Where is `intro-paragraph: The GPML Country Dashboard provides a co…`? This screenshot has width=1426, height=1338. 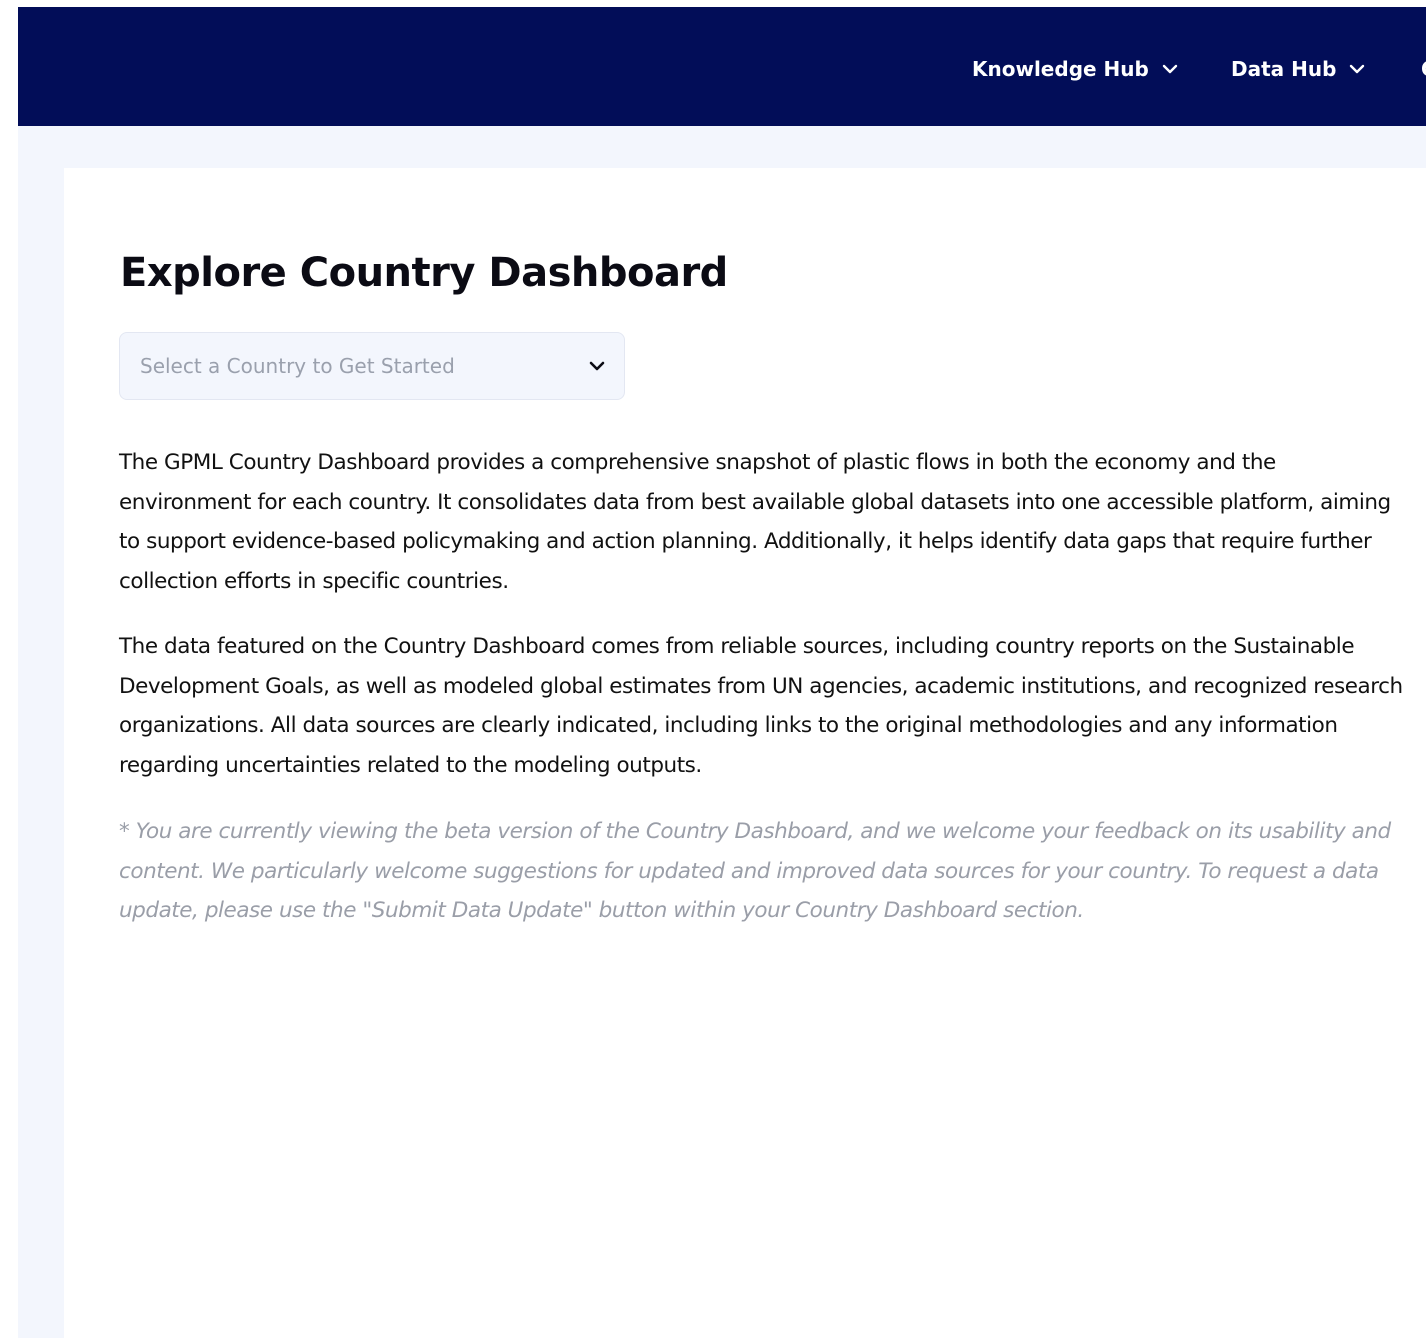 intro-paragraph: The GPML Country Dashboard provides a co… is located at coordinates (755, 522).